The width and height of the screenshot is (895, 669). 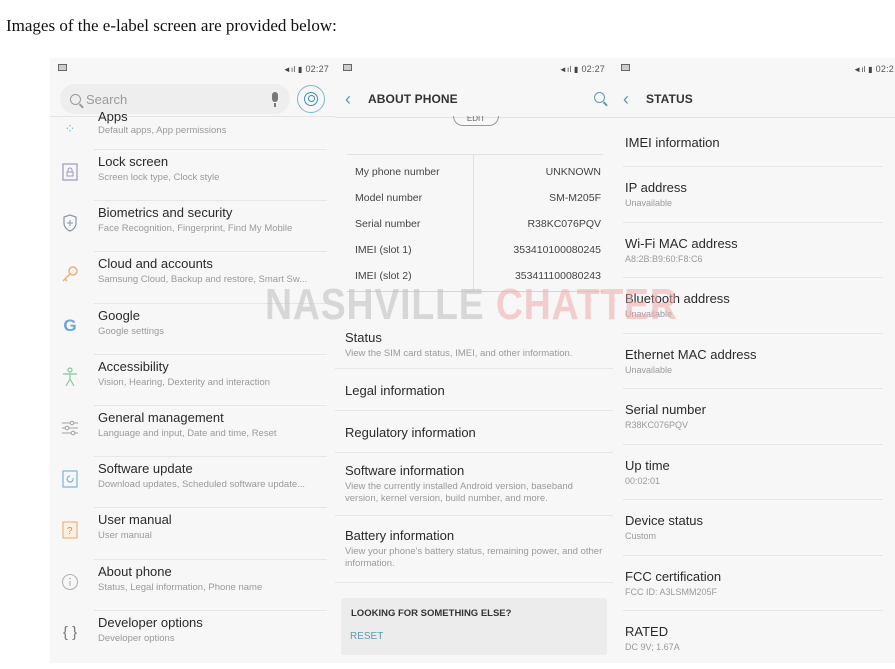 I want to click on page-title: STATUS, so click(x=669, y=99).